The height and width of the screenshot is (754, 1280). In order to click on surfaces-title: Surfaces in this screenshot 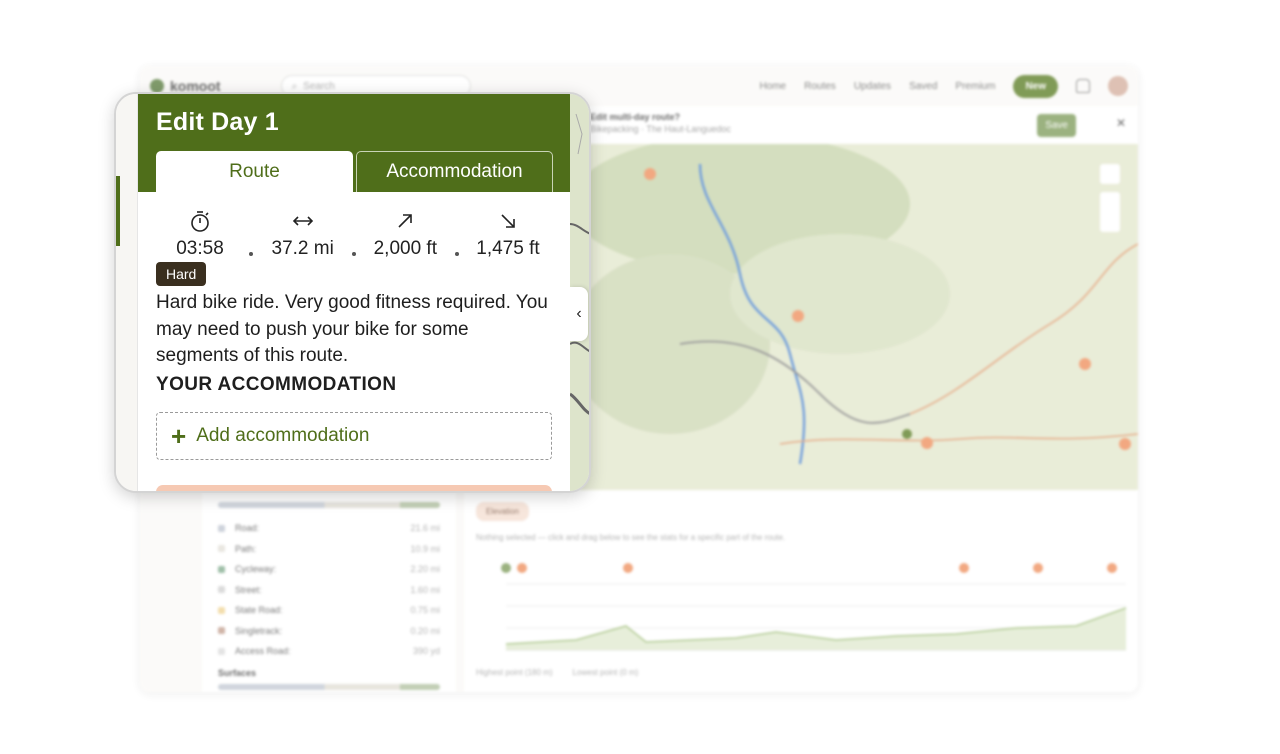, I will do `click(237, 672)`.